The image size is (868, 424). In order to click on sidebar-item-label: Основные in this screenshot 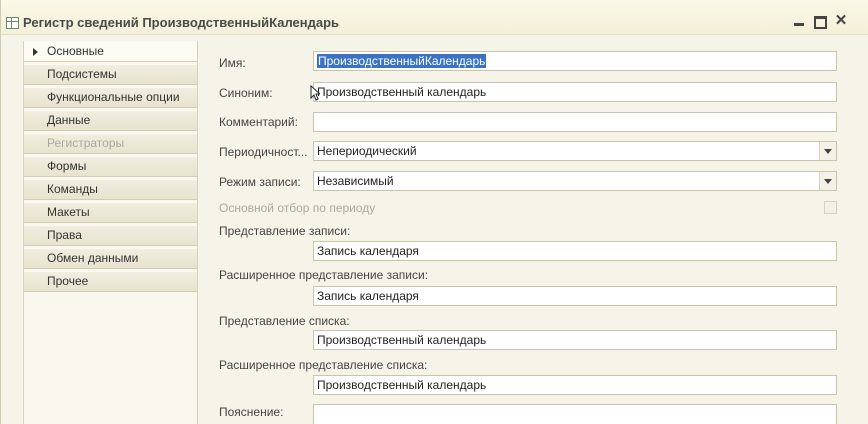, I will do `click(75, 51)`.